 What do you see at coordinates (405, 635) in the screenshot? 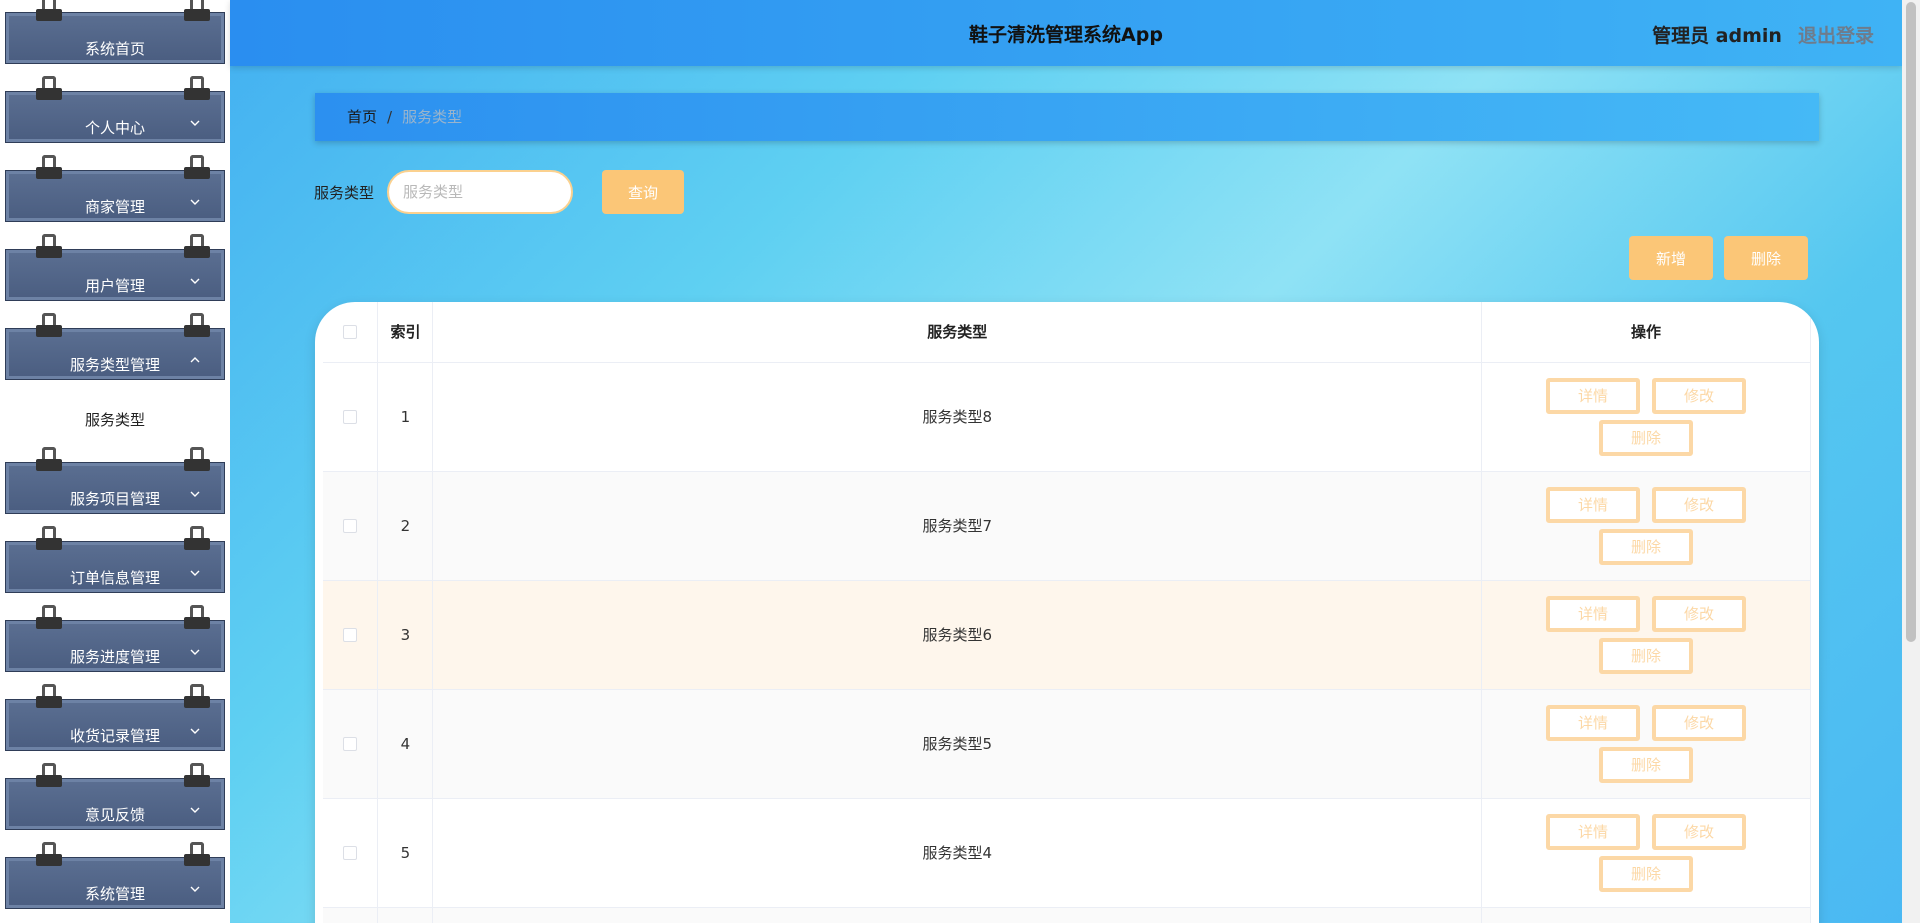
I see `row-index: 3` at bounding box center [405, 635].